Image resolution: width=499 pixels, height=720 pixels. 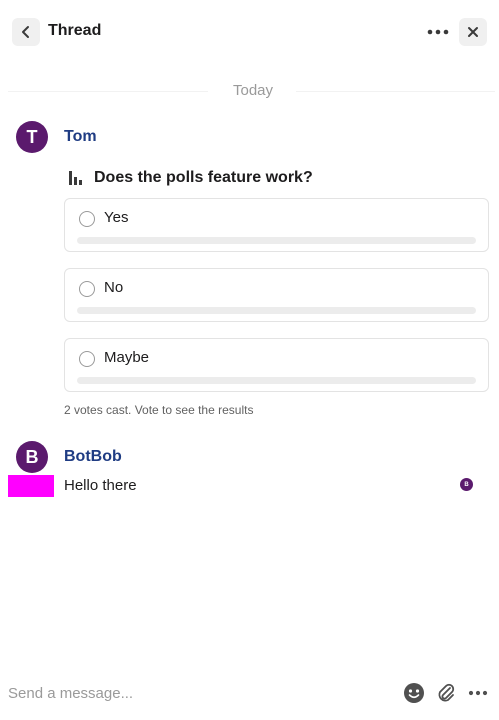 What do you see at coordinates (93, 457) in the screenshot?
I see `message-author: BotBob` at bounding box center [93, 457].